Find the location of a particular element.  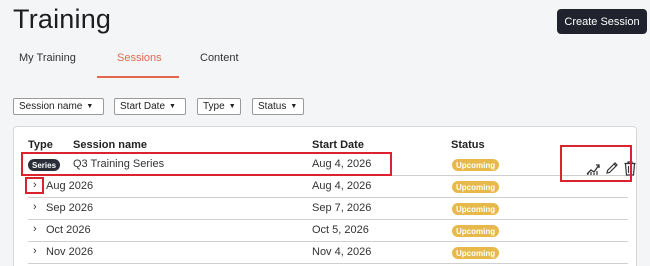

active-tab-indicator is located at coordinates (138, 77).